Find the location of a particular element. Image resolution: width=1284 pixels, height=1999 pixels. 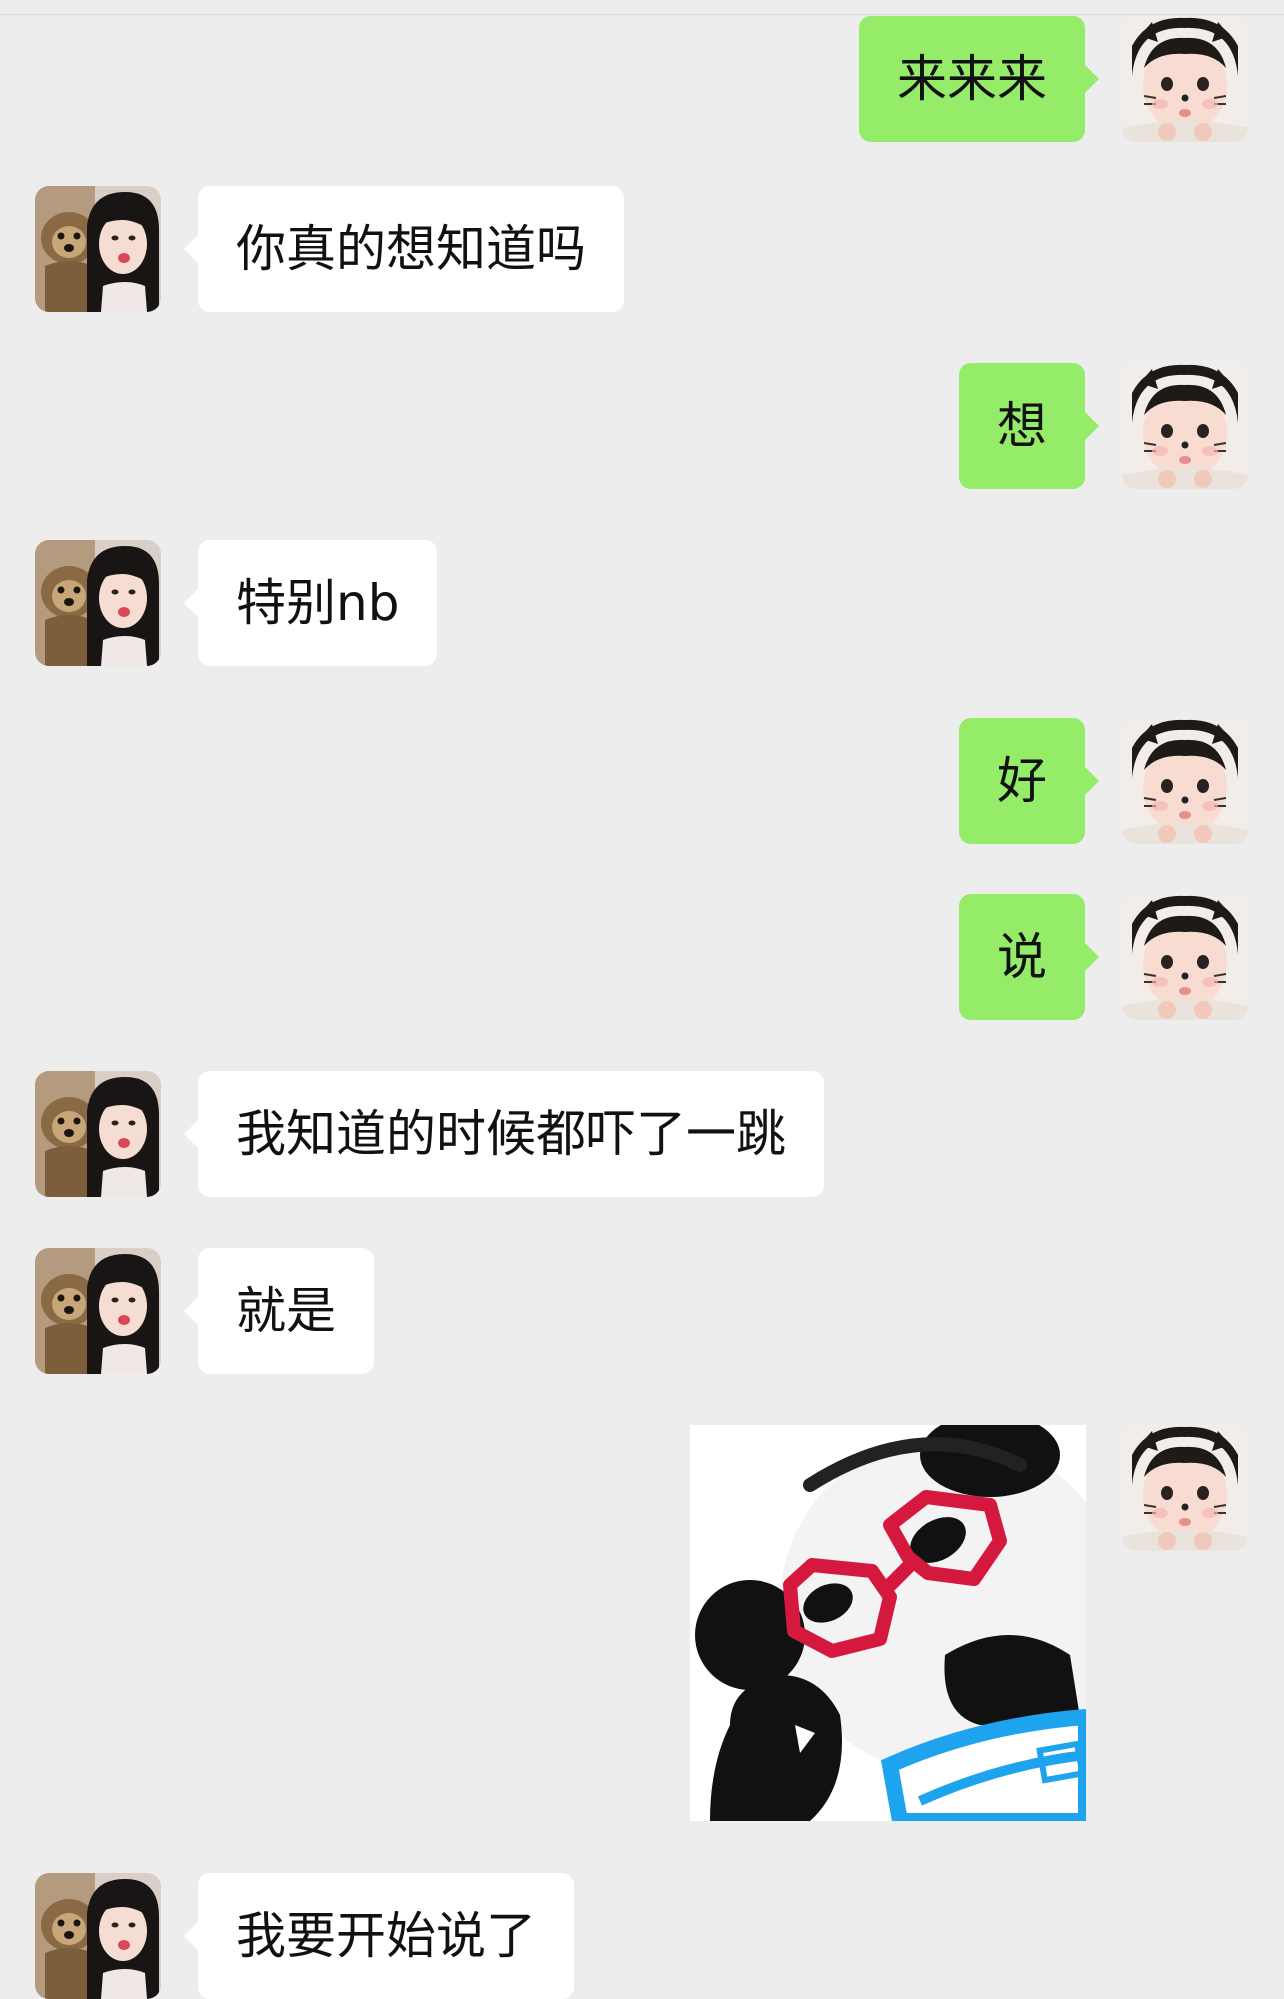

friend-message-bubble: 你真的想知道吗 is located at coordinates (404, 249).